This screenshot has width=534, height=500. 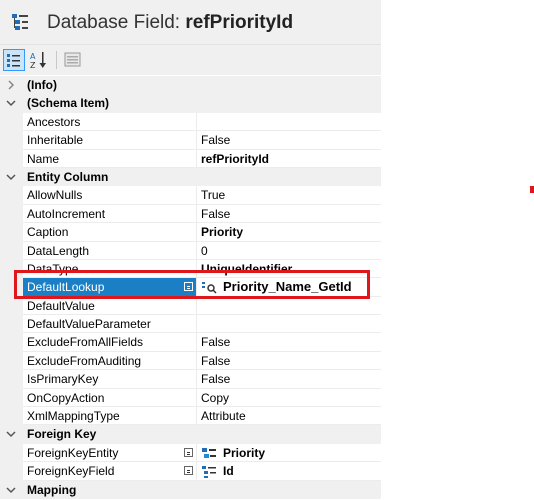 What do you see at coordinates (190, 59) in the screenshot?
I see `property-toolbar: A Z` at bounding box center [190, 59].